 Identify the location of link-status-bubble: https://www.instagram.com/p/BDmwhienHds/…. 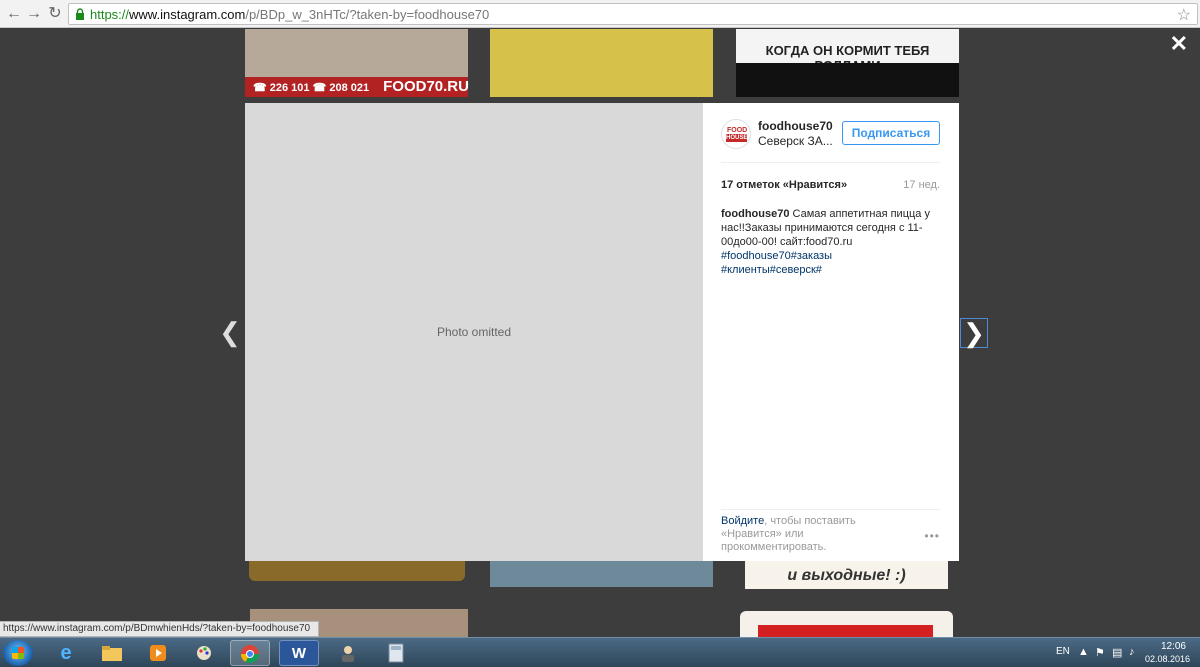
(160, 629).